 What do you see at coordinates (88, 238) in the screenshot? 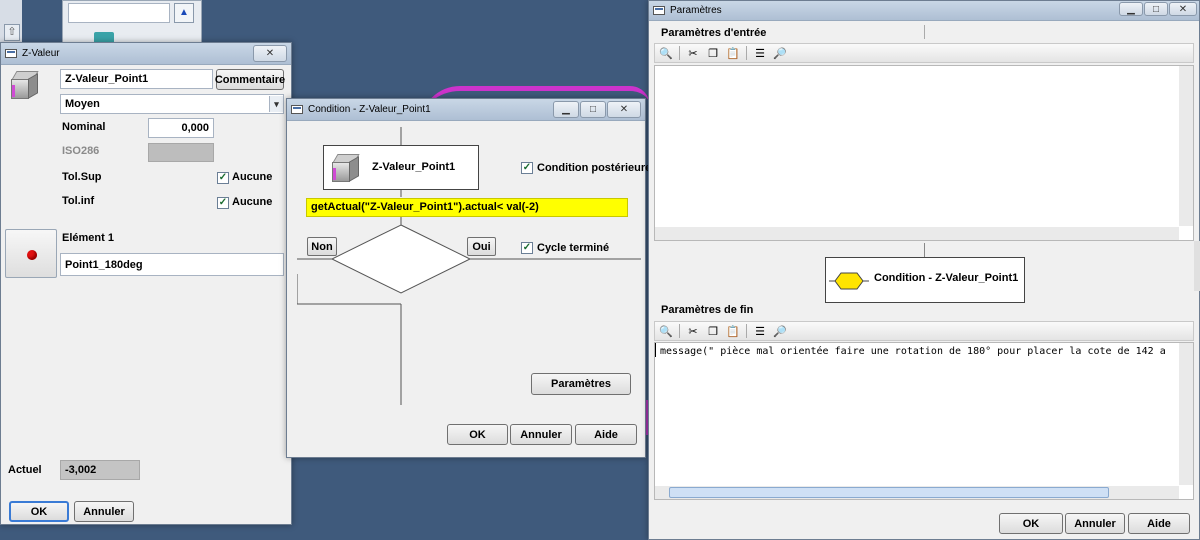
I see `element-label: Elément 1` at bounding box center [88, 238].